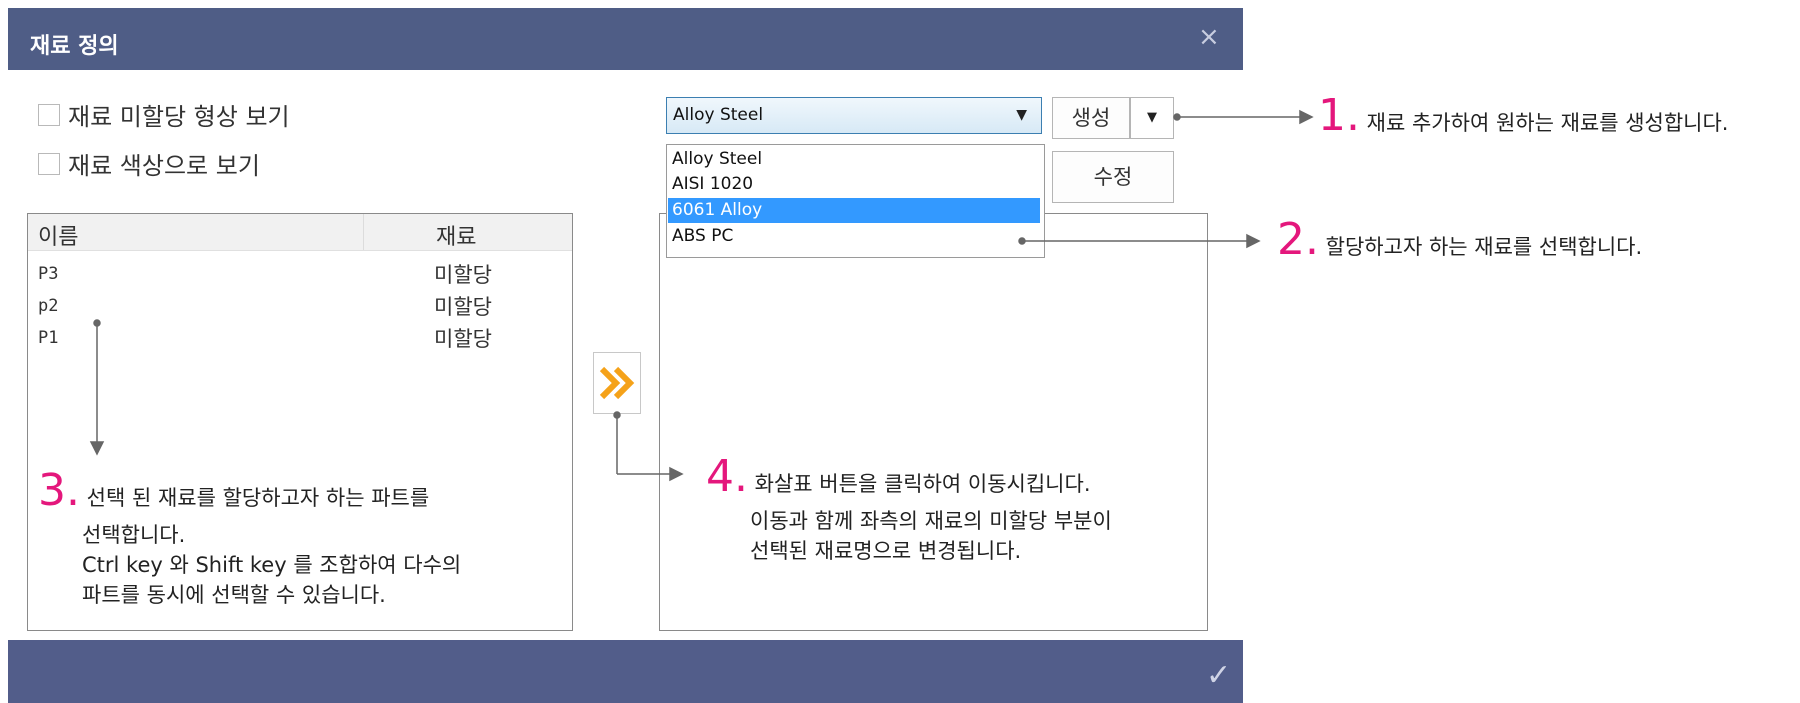  I want to click on annotation-3-number: 3., so click(59, 490).